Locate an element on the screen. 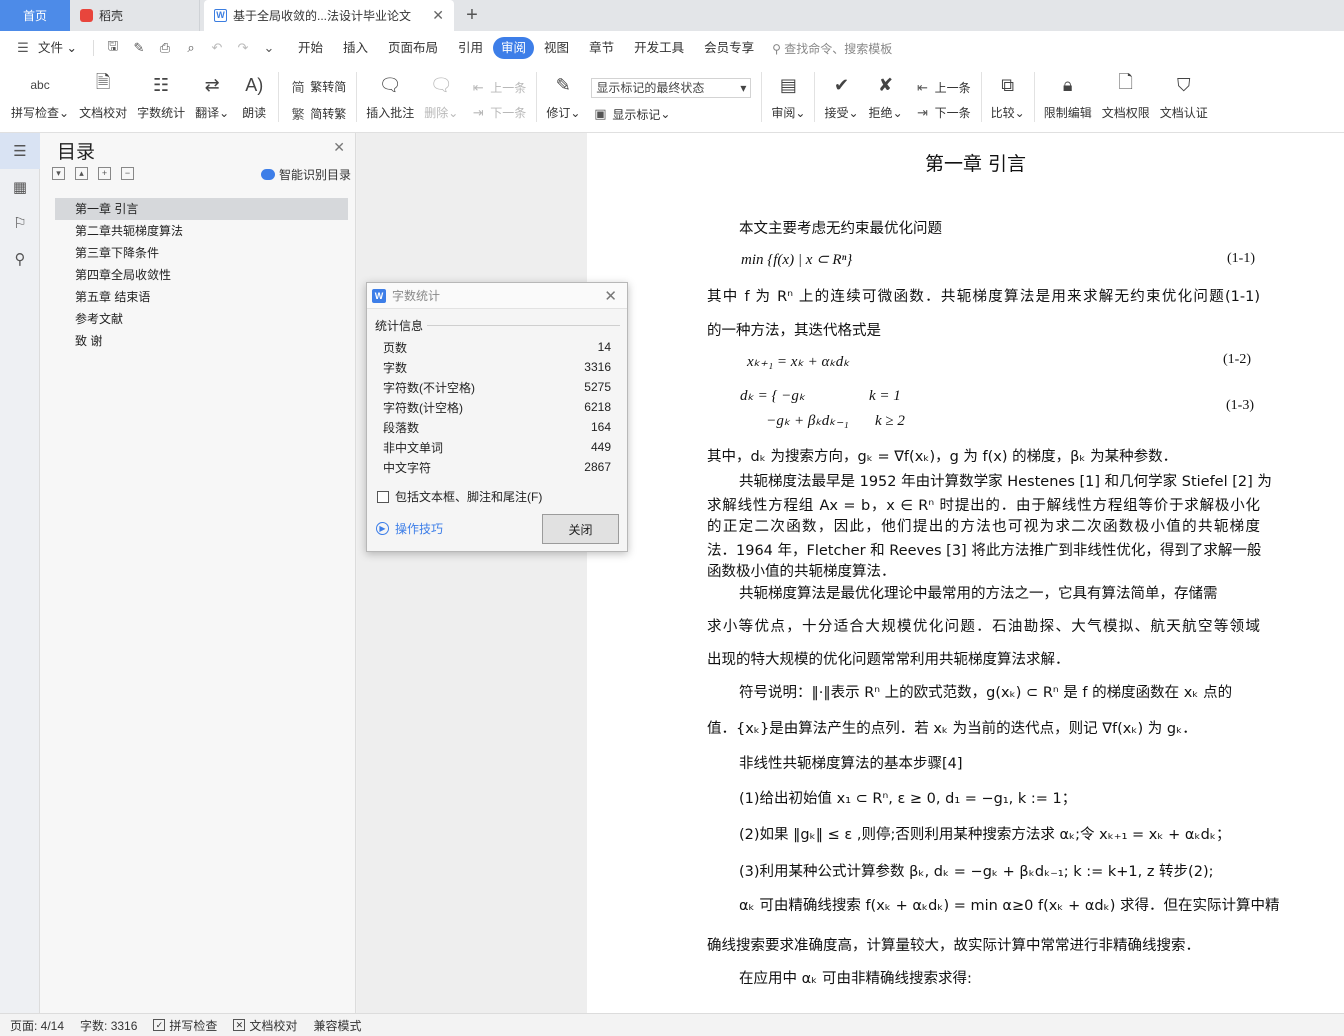  file-menu: 文件 ⌄ is located at coordinates (61, 48).